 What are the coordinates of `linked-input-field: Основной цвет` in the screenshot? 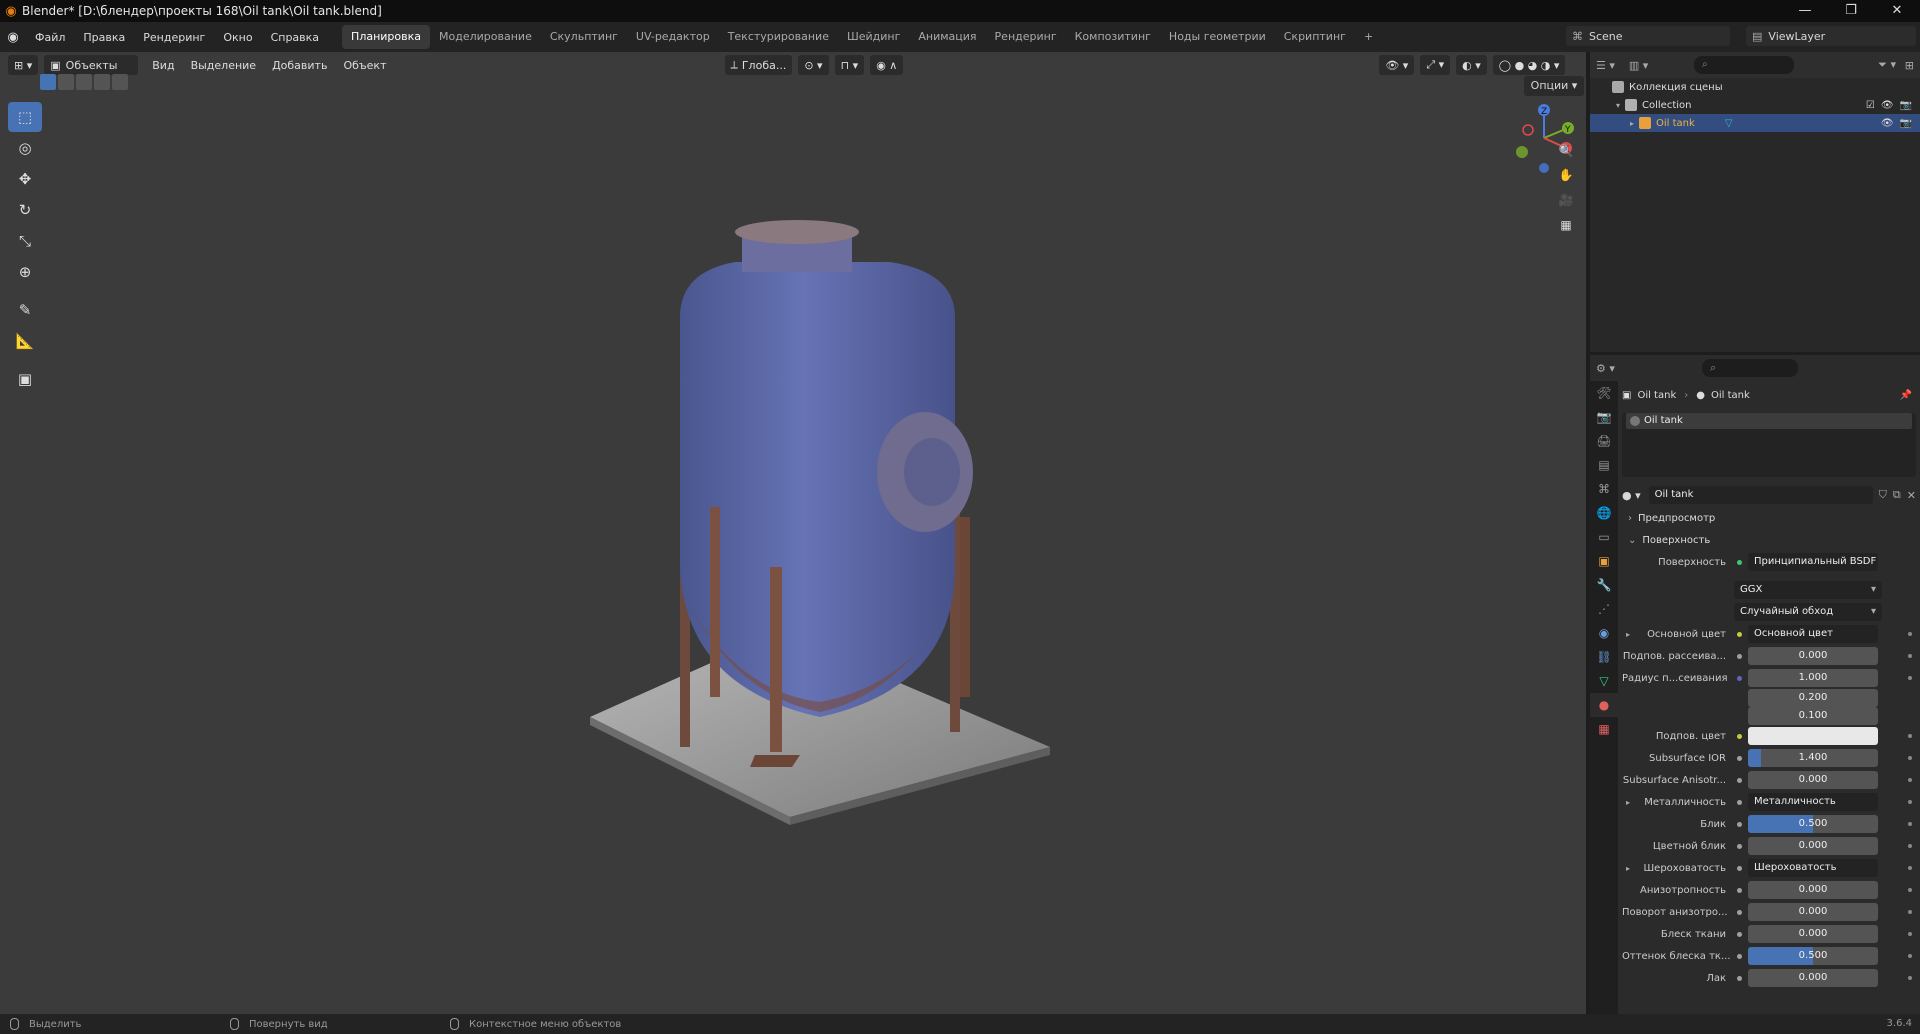 It's located at (1813, 634).